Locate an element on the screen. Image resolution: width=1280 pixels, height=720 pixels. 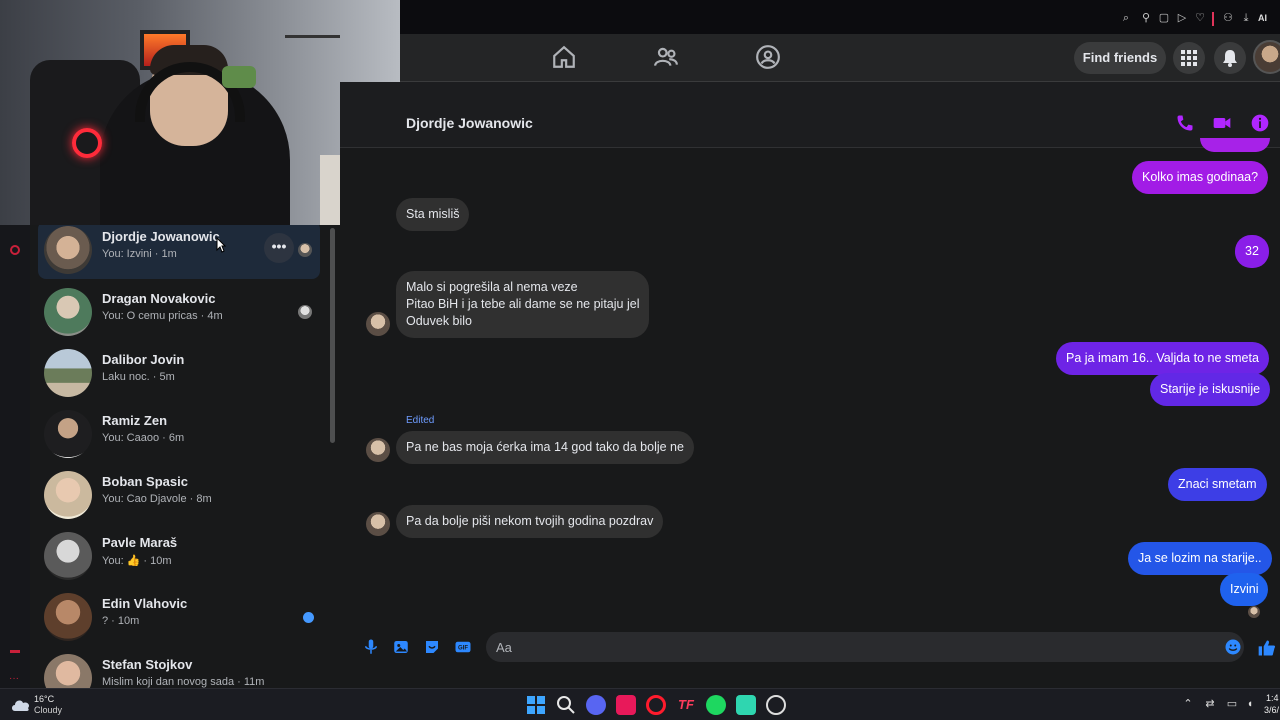
cloud-icon is located at coordinates (21, 704).